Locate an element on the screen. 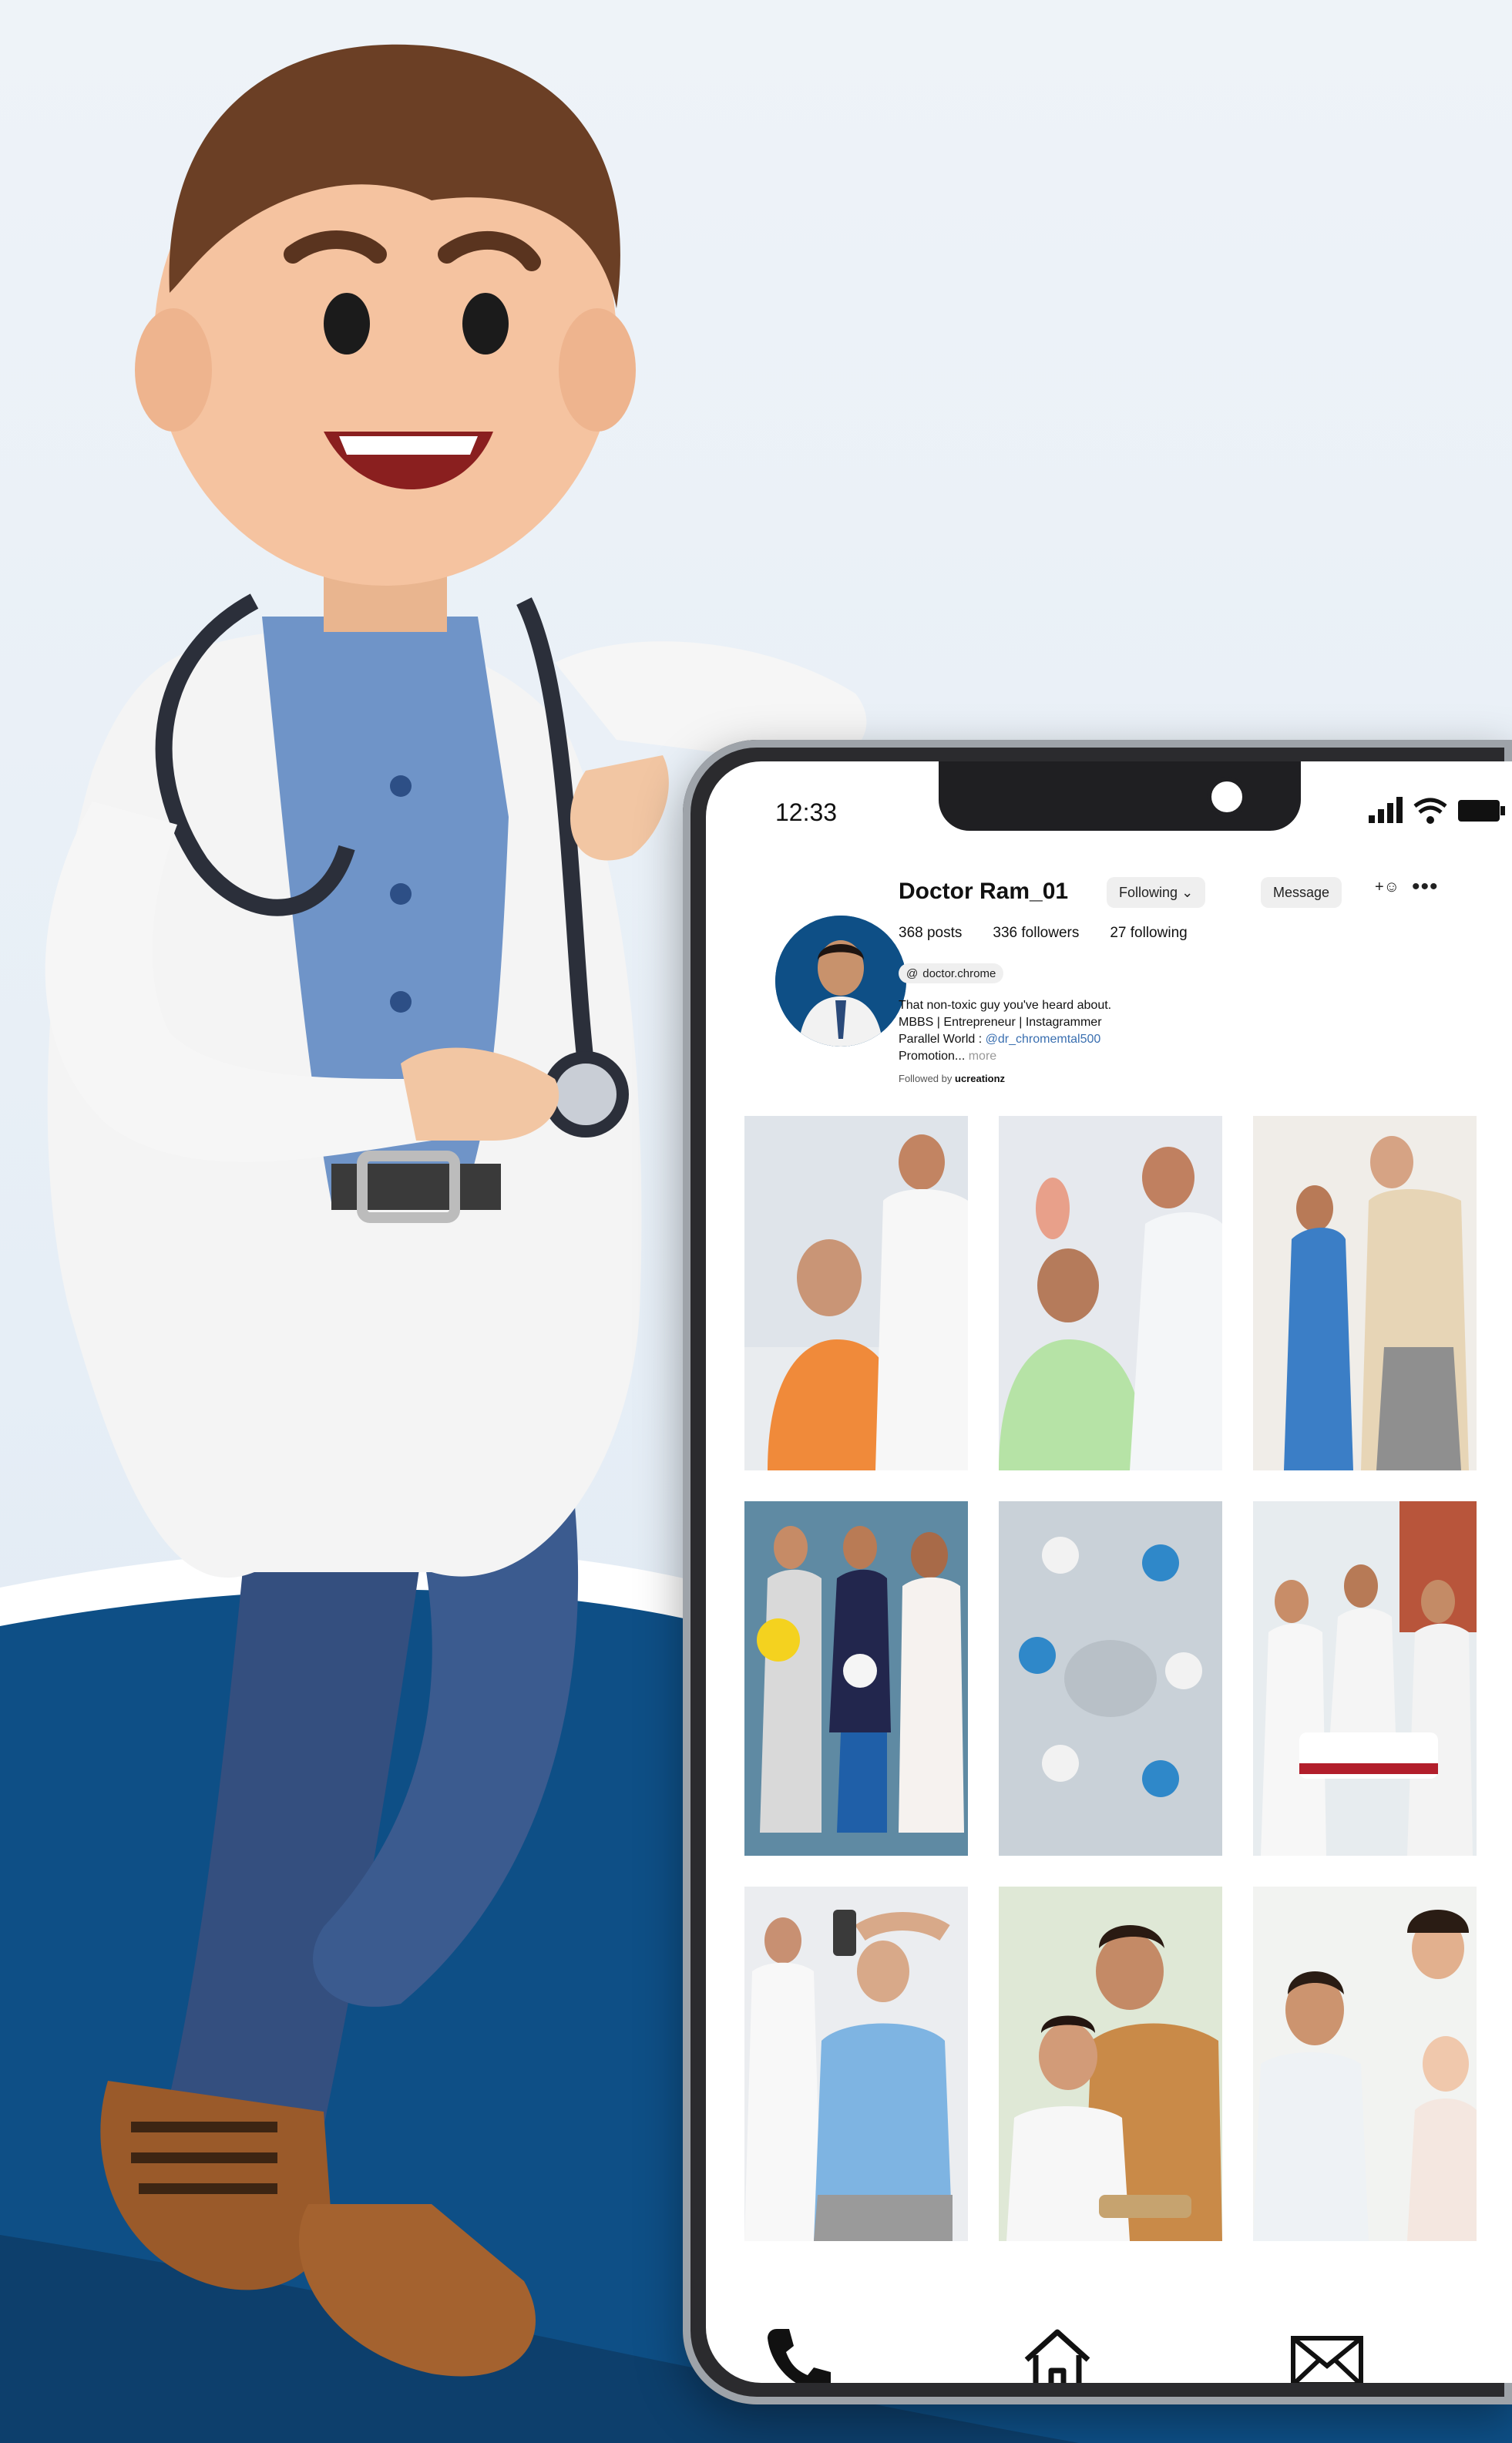  front-camera-icon is located at coordinates (1227, 797).